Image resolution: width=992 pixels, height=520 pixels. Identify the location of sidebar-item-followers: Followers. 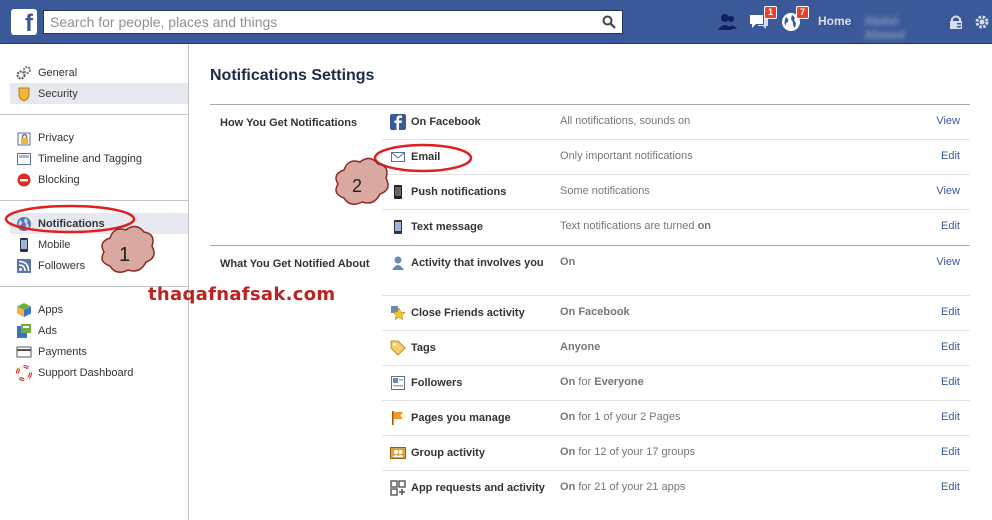
(99, 265).